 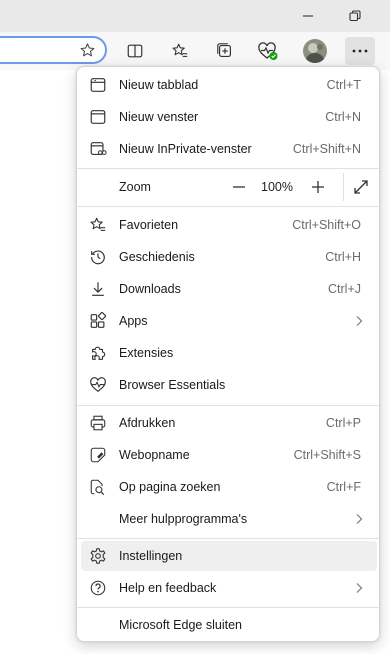 What do you see at coordinates (343, 487) in the screenshot?
I see `menu-item-shortcut: Ctrl+F` at bounding box center [343, 487].